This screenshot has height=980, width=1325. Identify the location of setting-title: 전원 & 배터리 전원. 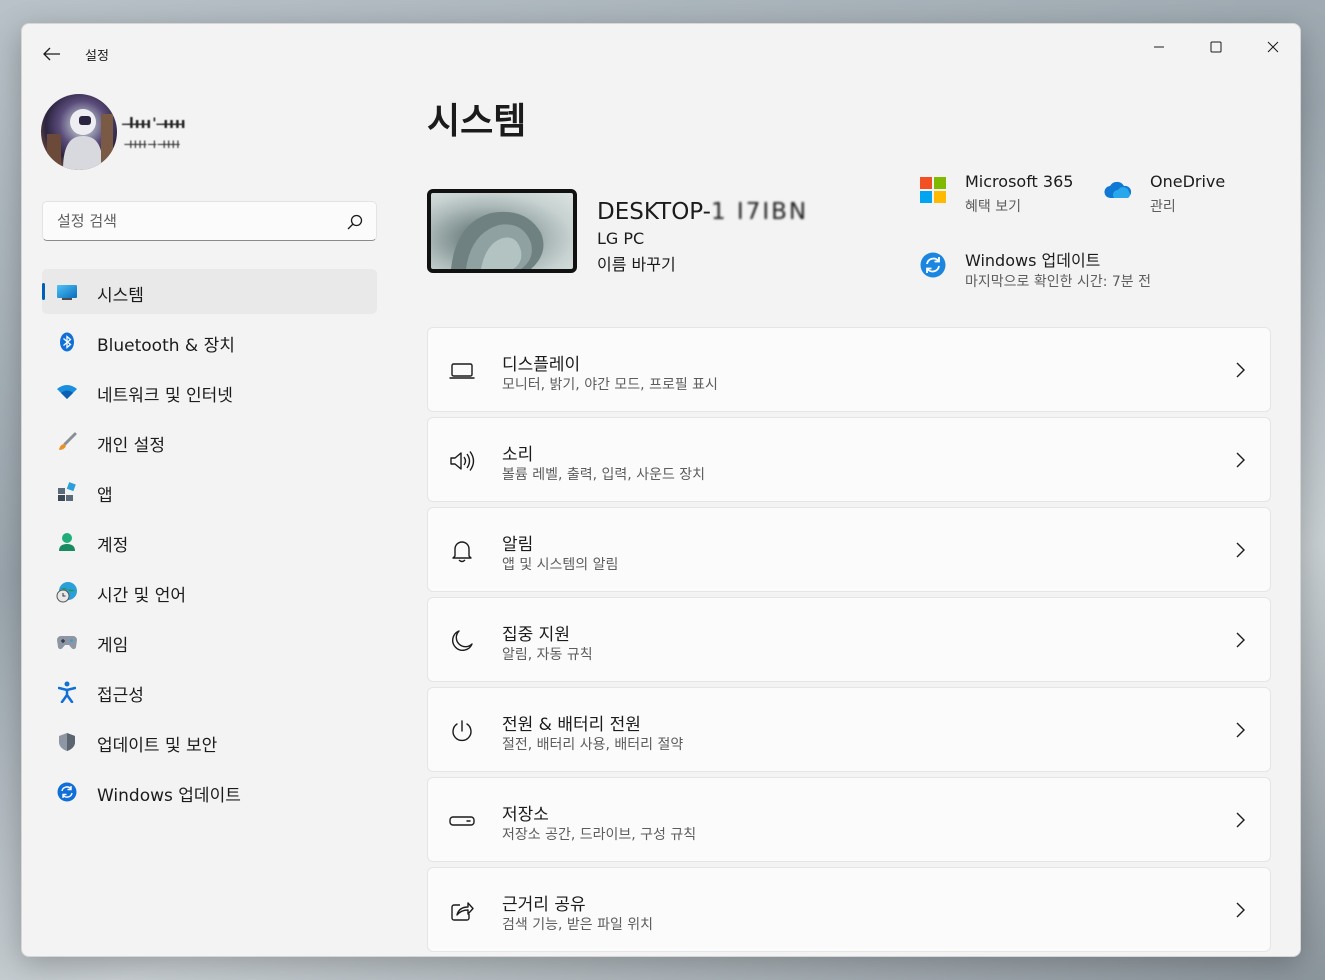
(571, 725).